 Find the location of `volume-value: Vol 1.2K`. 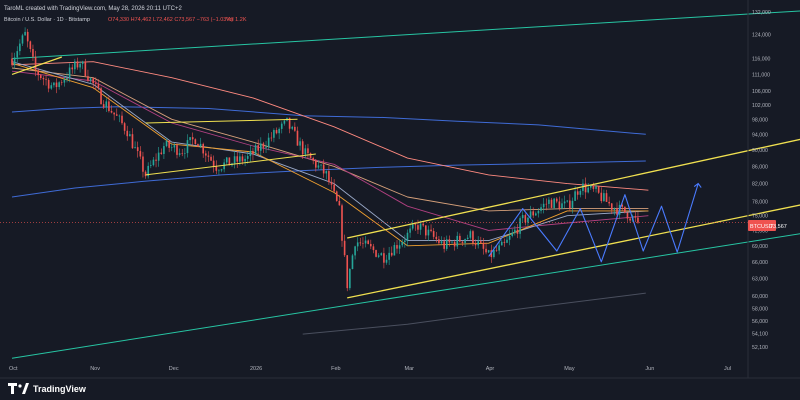

volume-value: Vol 1.2K is located at coordinates (236, 20).